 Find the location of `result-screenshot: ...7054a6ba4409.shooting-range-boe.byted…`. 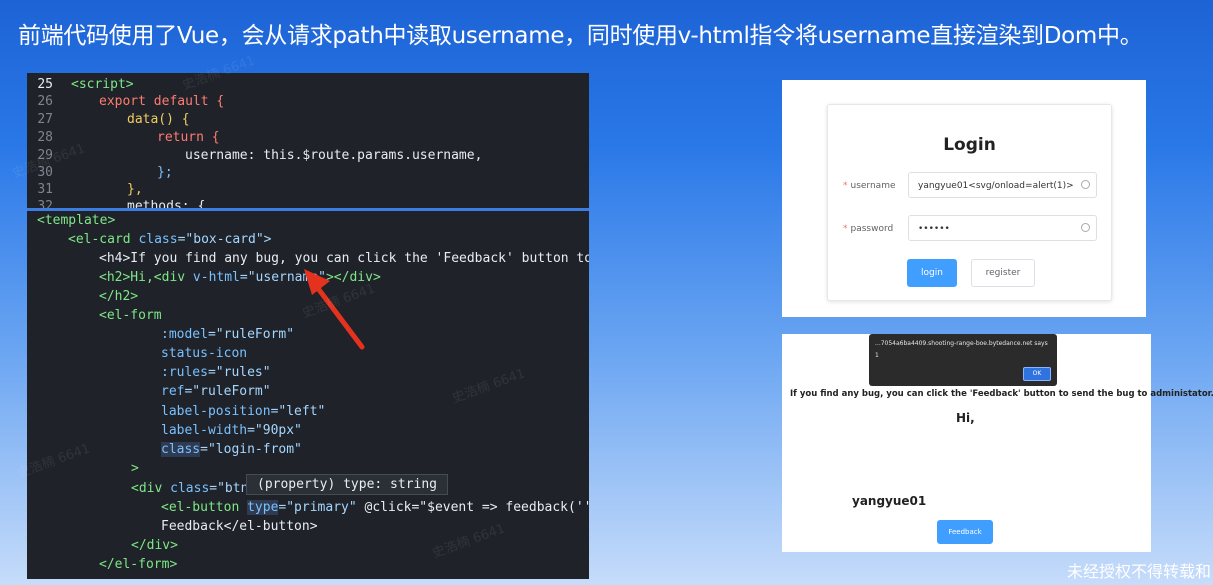

result-screenshot: ...7054a6ba4409.shooting-range-boe.byted… is located at coordinates (997, 443).